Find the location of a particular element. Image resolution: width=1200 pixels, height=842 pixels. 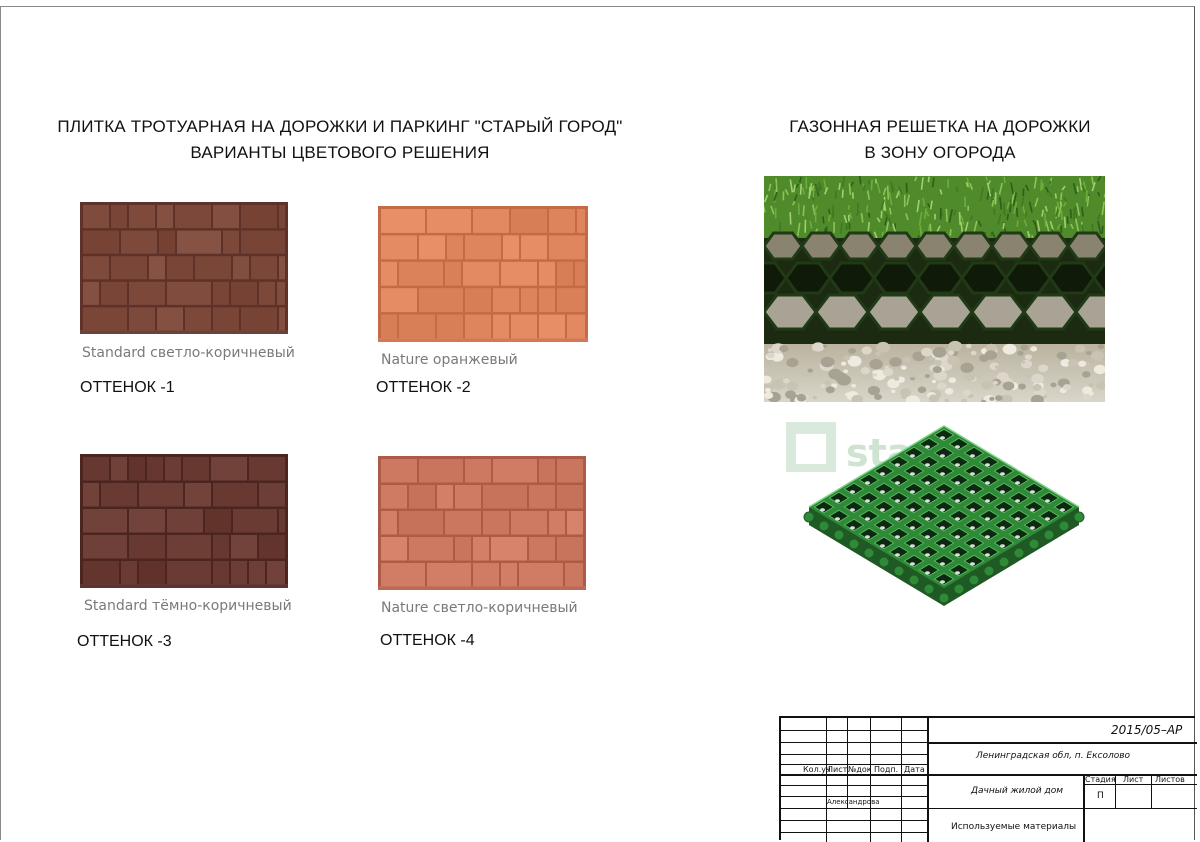

shade-label-1: ОТТЕНОК -1 is located at coordinates (127, 388).